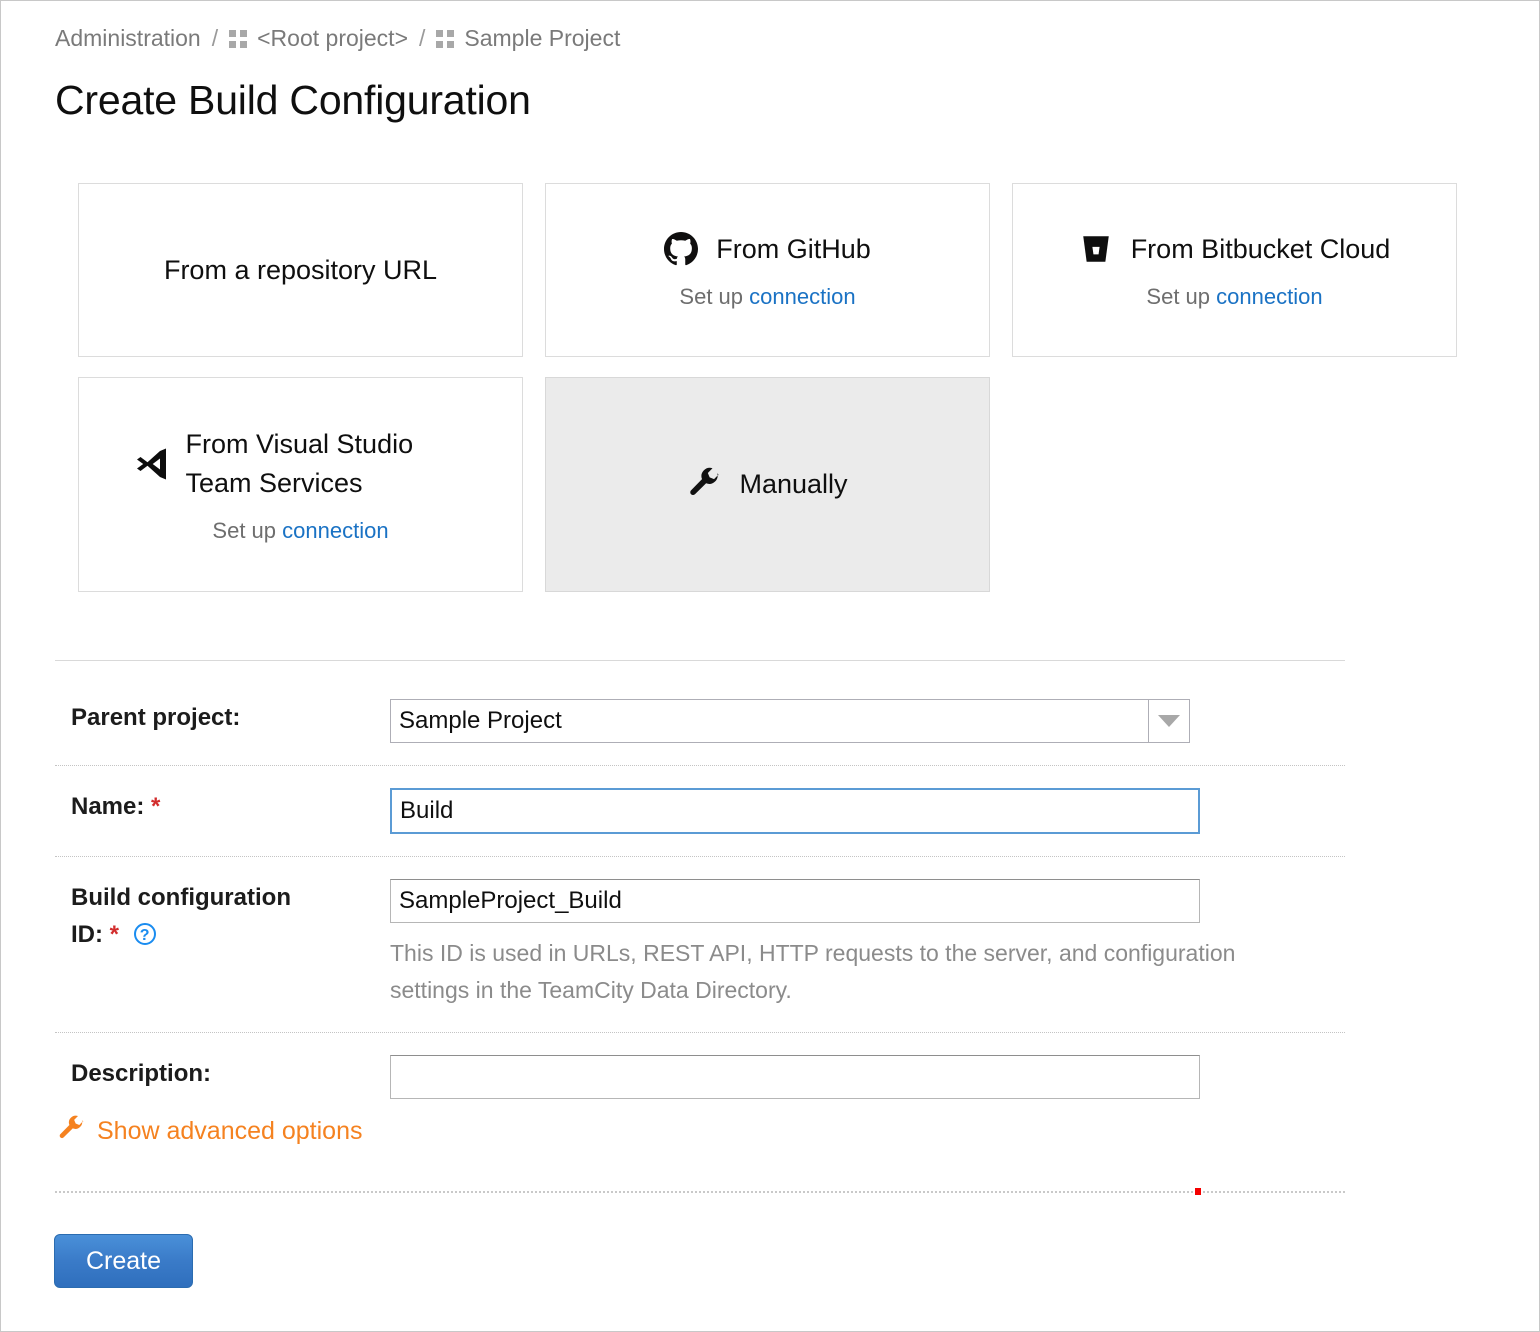  I want to click on tile-from-repository-url: From a repository URL, so click(300, 270).